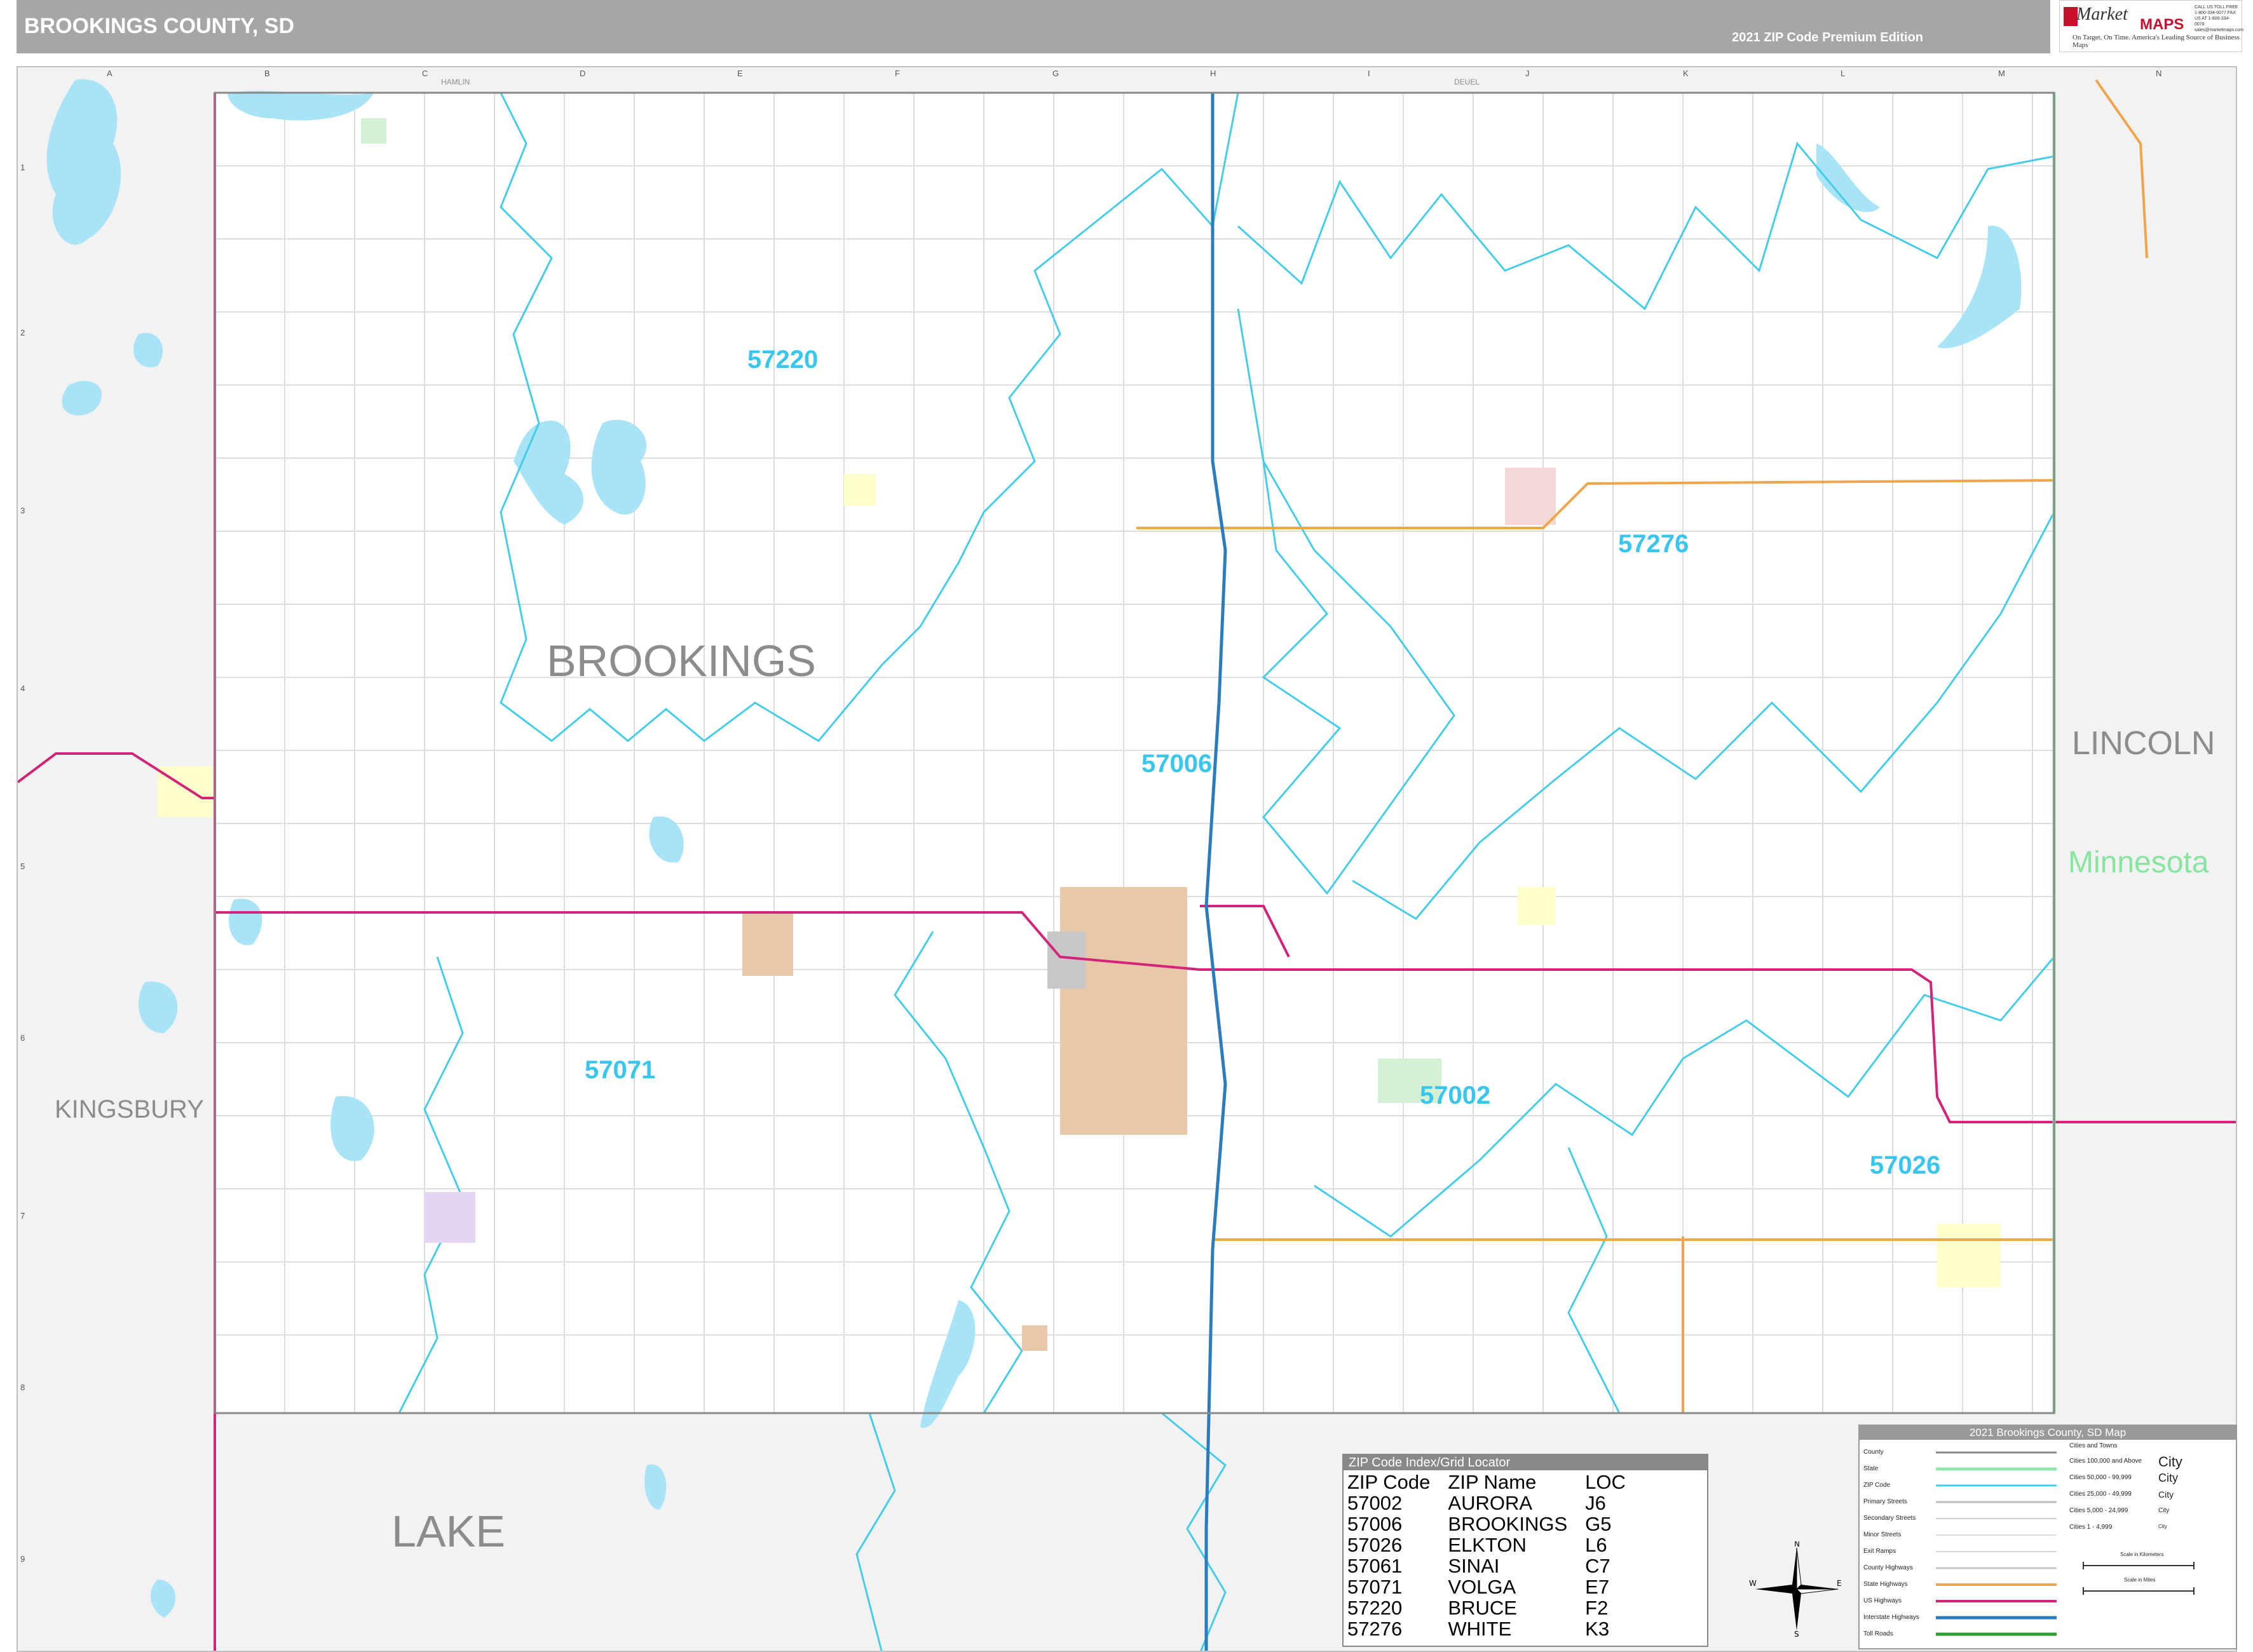  I want to click on zip-code-cell: 57276, so click(1375, 1629).